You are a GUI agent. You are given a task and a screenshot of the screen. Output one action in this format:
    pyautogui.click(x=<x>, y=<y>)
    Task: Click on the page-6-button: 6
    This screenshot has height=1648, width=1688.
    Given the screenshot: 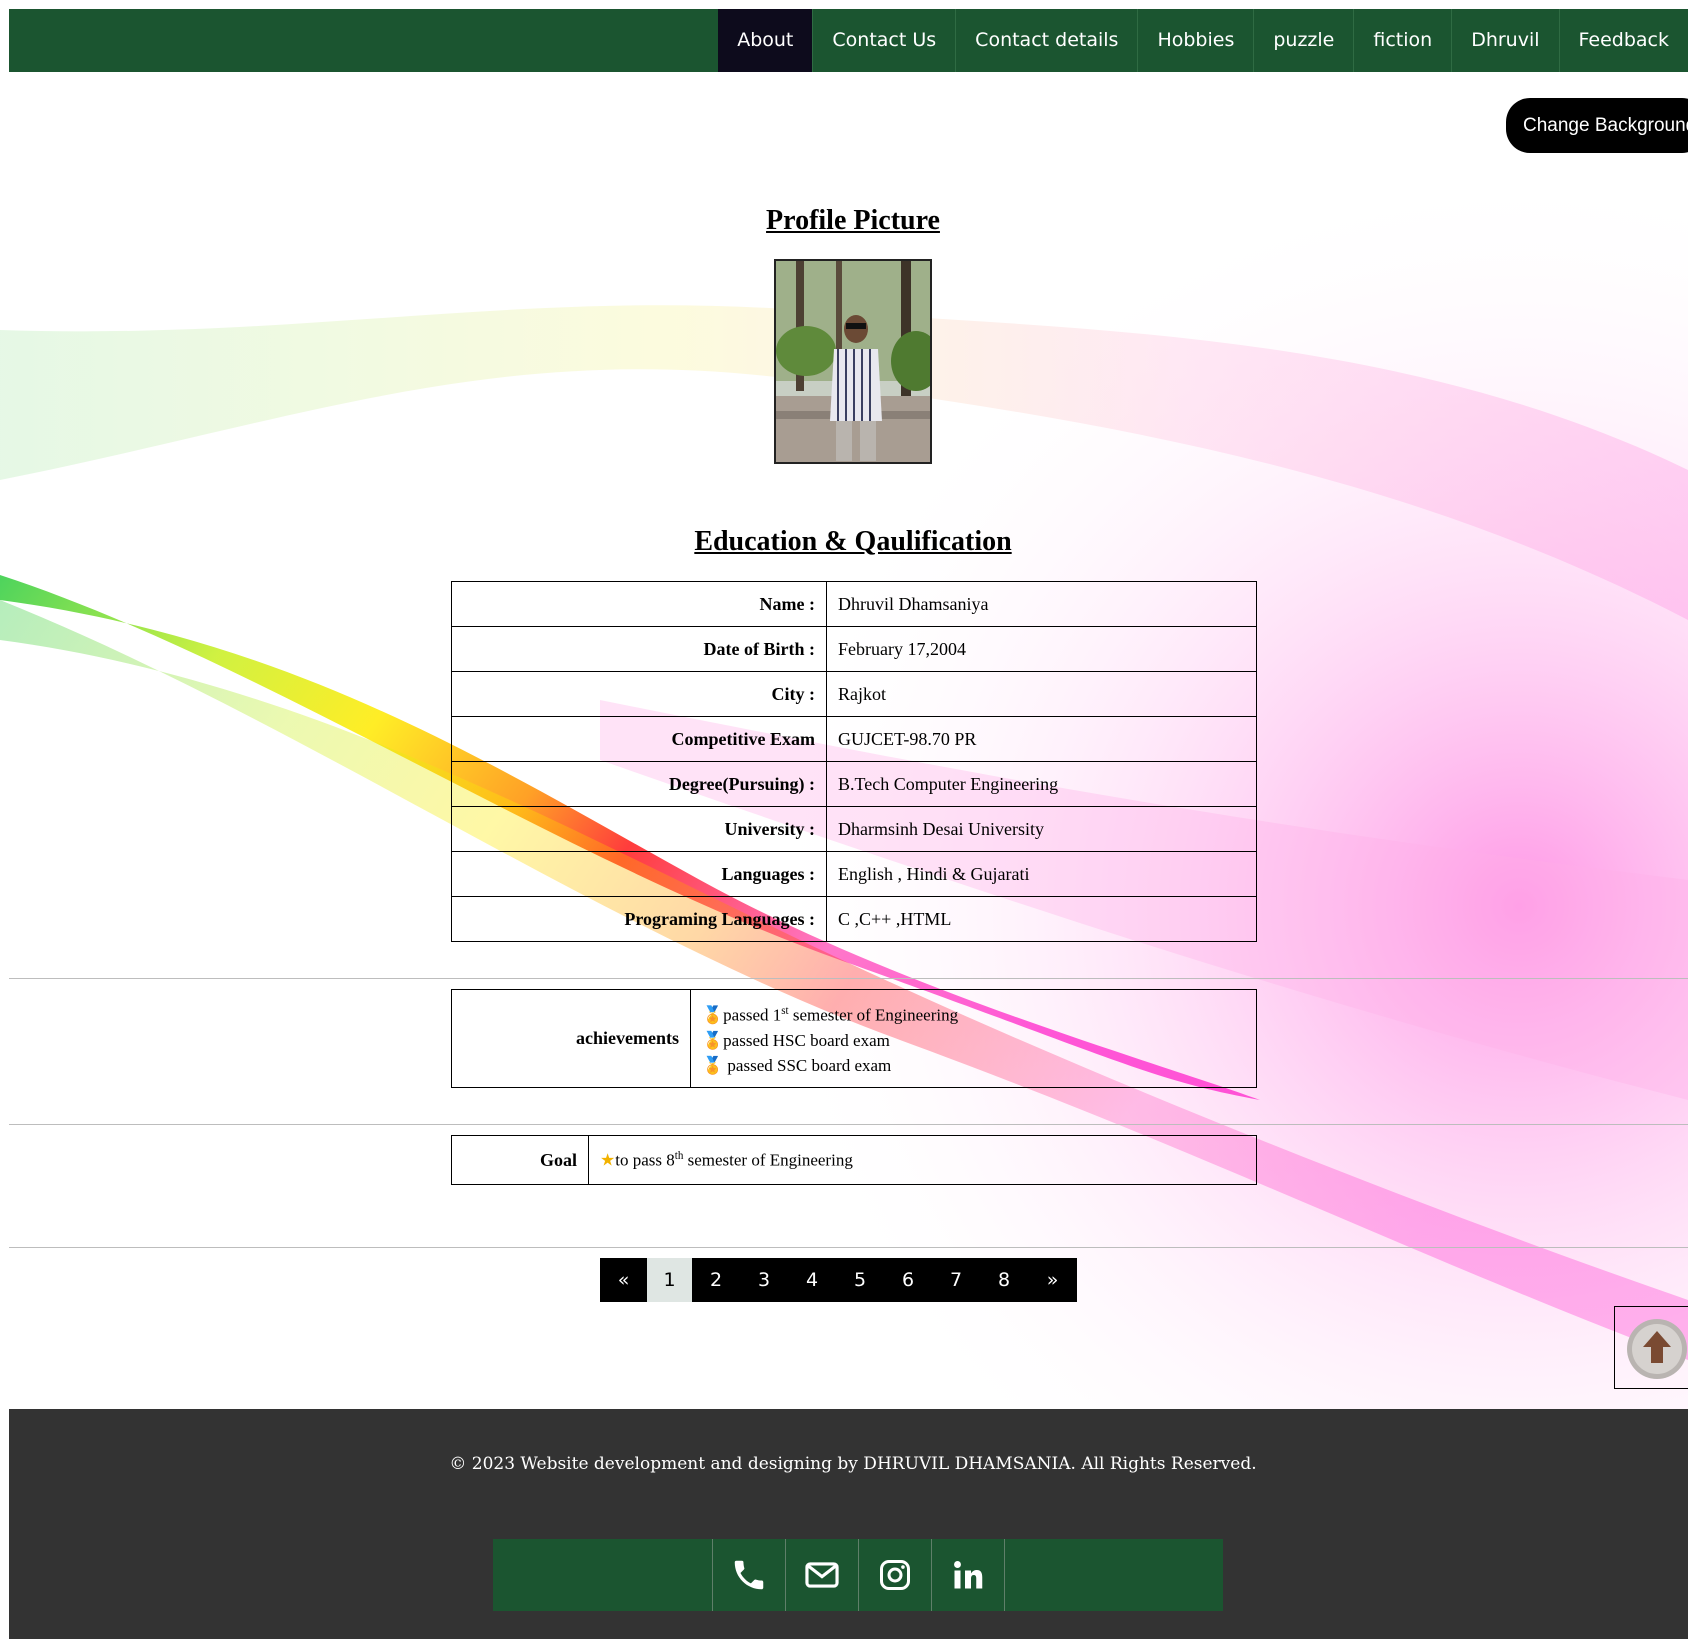 What is the action you would take?
    pyautogui.click(x=908, y=1280)
    